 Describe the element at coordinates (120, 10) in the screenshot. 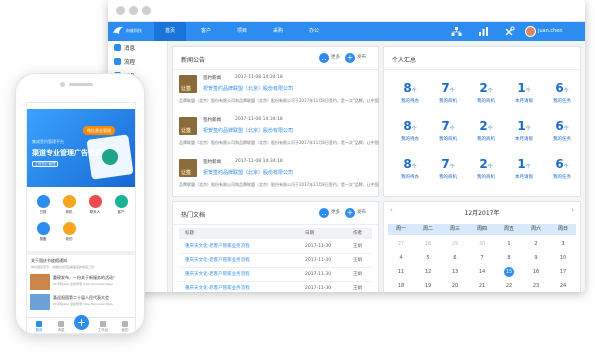

I see `window-close-button` at that location.